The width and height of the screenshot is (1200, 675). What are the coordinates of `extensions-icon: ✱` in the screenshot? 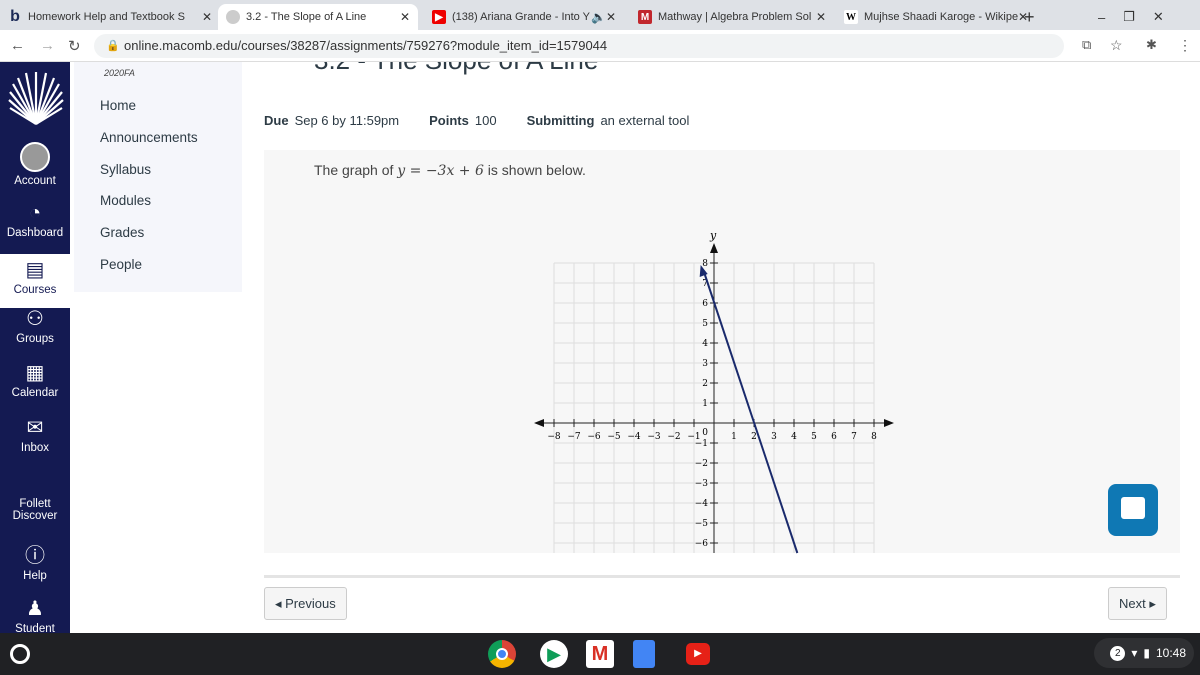 It's located at (1151, 45).